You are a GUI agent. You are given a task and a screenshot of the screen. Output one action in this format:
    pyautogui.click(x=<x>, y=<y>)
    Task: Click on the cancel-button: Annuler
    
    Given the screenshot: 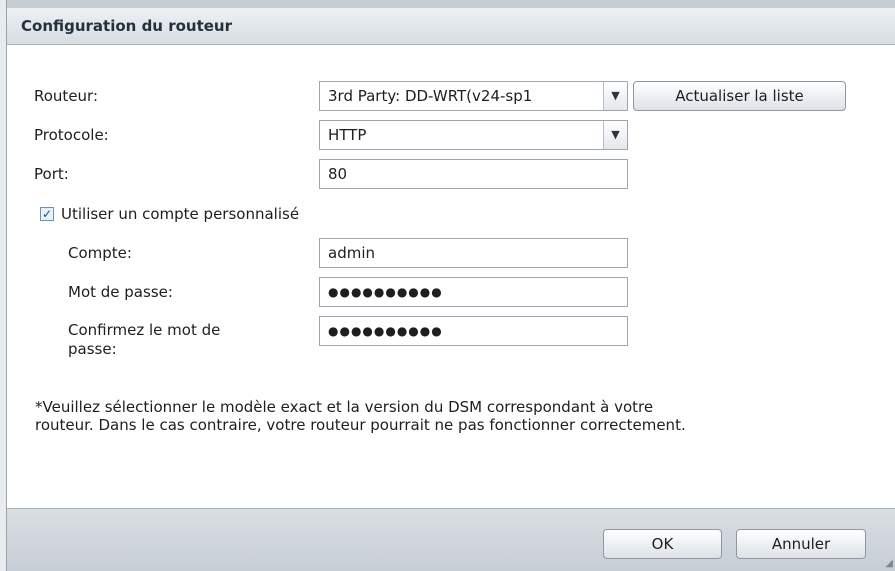 What is the action you would take?
    pyautogui.click(x=801, y=544)
    